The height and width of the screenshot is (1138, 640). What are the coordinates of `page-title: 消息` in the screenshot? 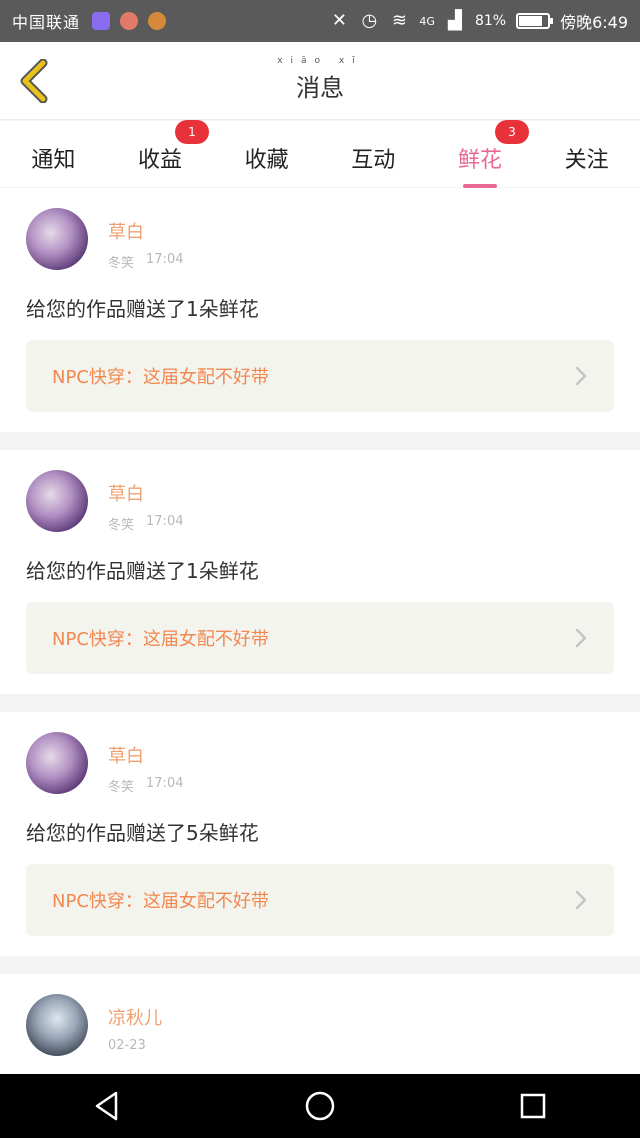 It's located at (320, 88).